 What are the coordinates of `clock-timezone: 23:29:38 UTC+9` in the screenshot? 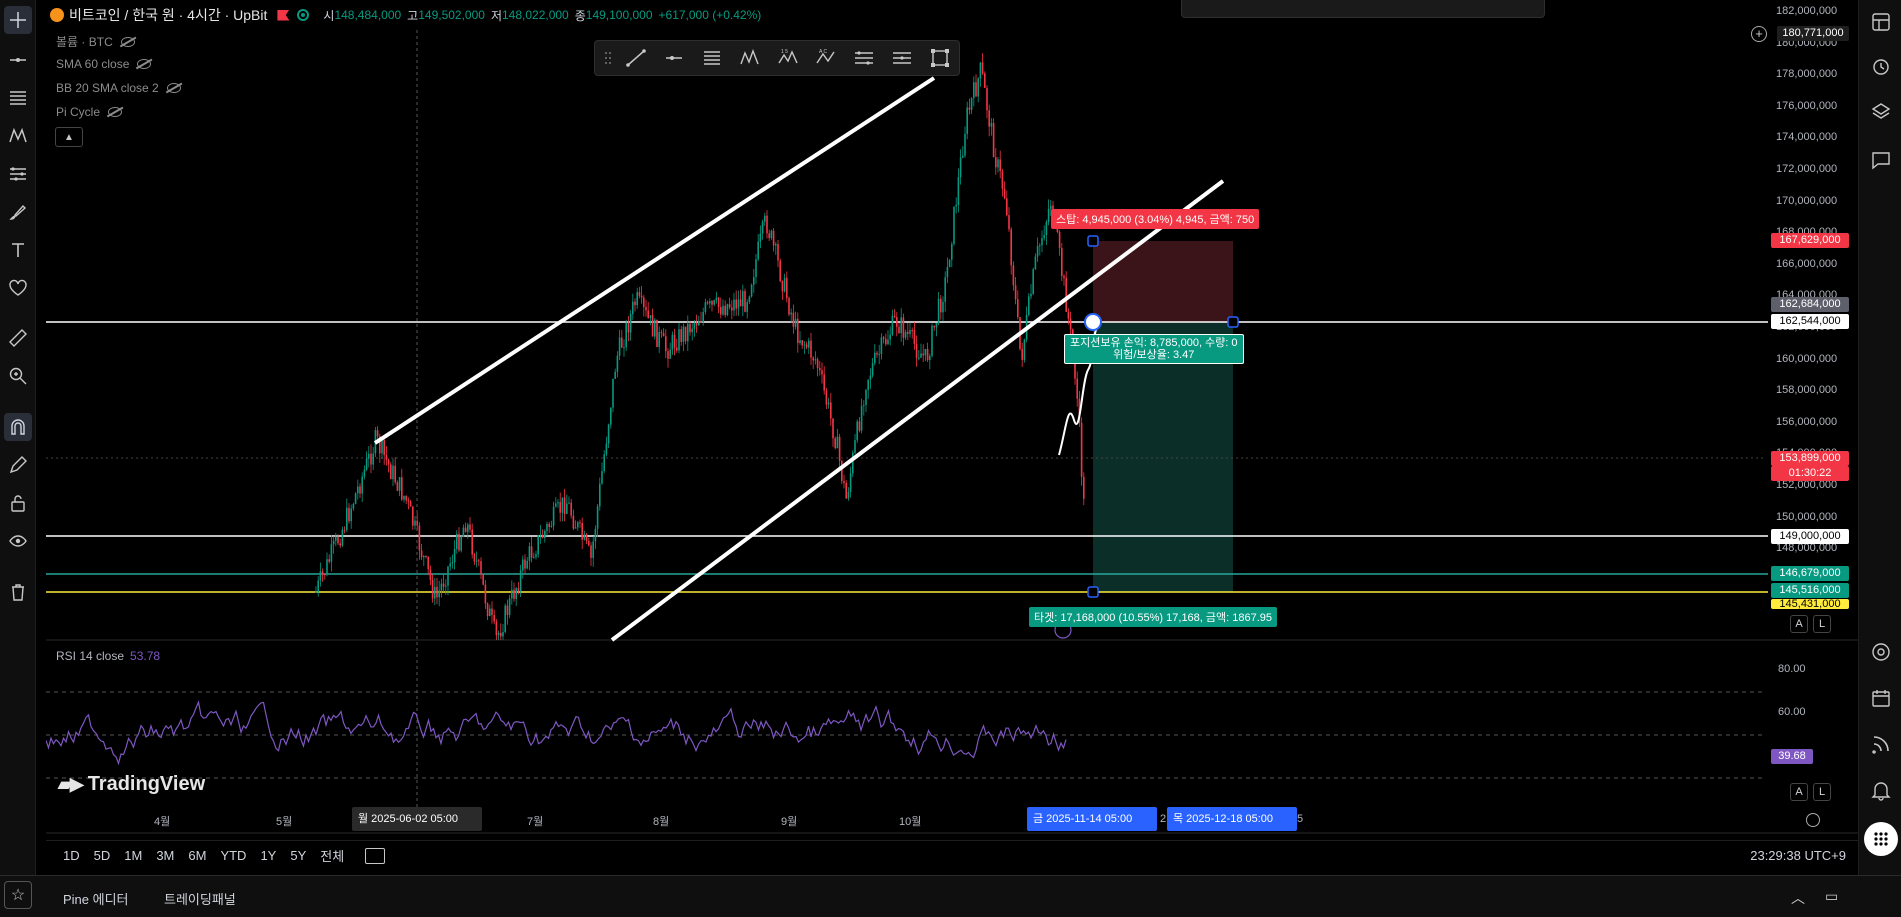 It's located at (1798, 855).